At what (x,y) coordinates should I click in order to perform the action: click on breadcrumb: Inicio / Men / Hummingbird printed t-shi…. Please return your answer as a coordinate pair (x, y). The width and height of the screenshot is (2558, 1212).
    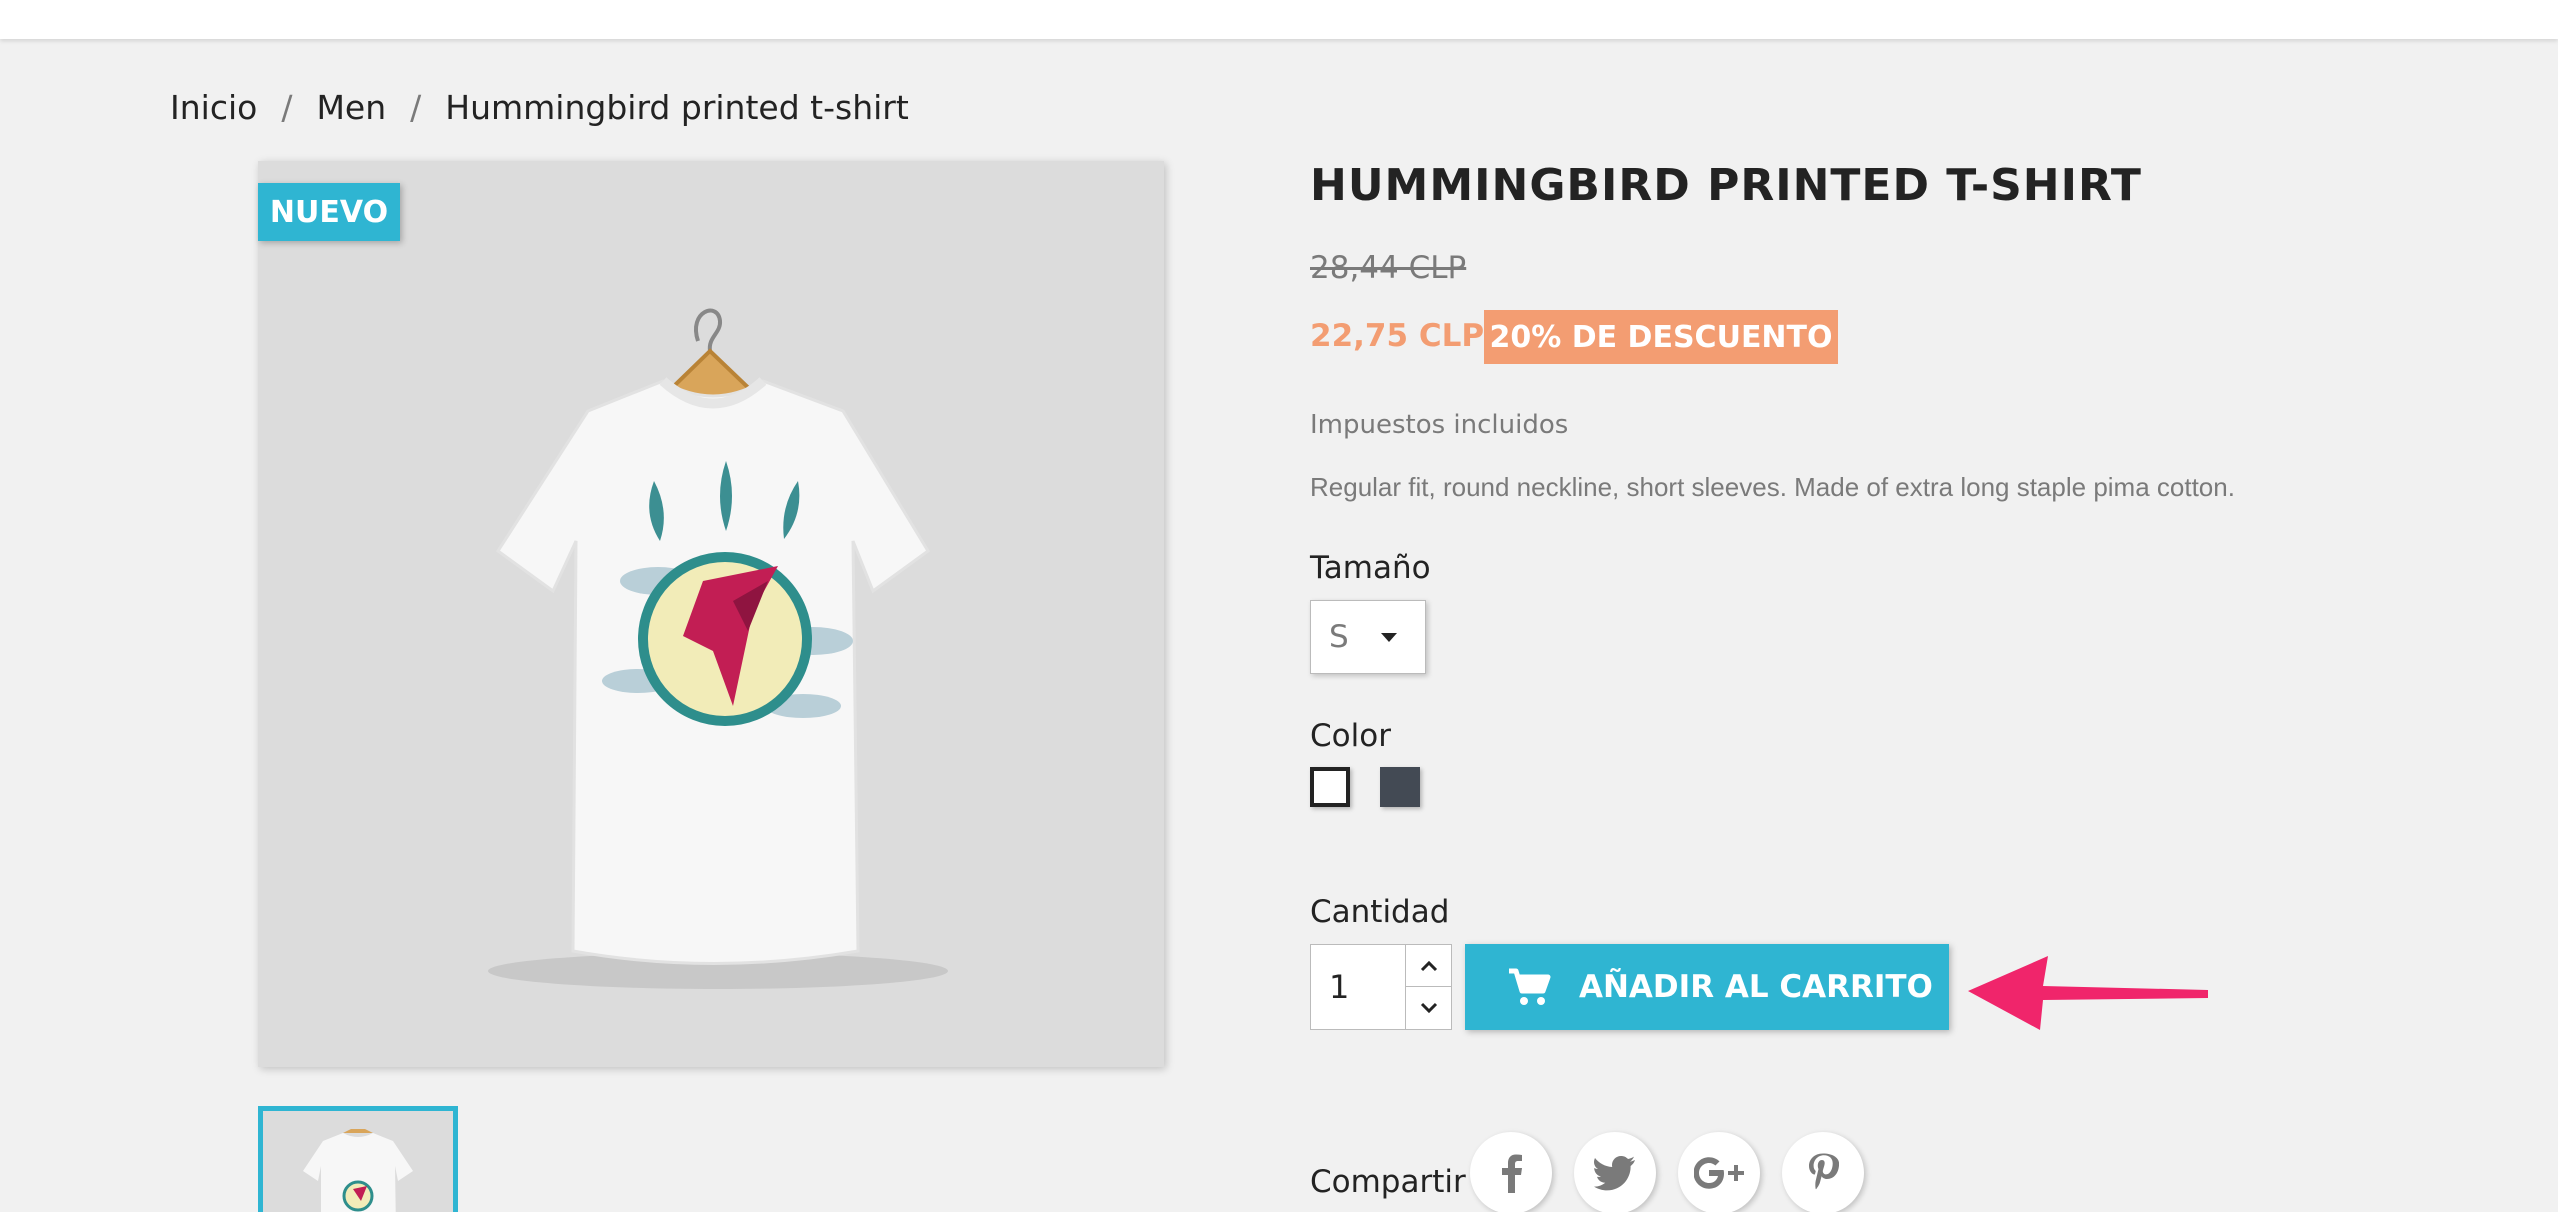
    Looking at the image, I should click on (539, 107).